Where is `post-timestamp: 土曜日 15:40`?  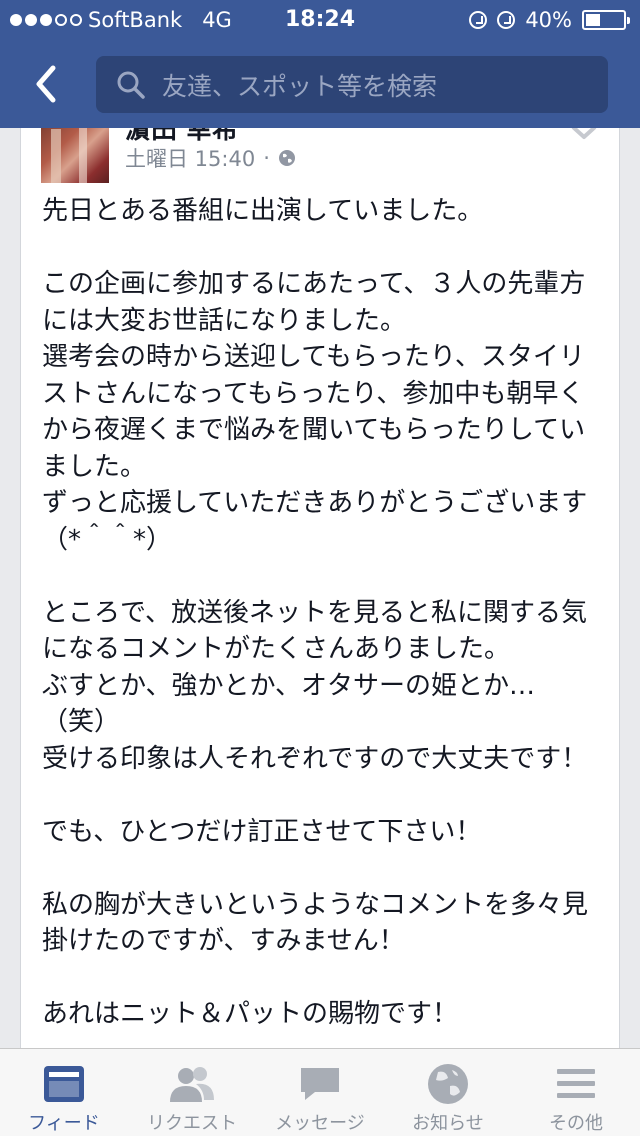
post-timestamp: 土曜日 15:40 is located at coordinates (190, 158).